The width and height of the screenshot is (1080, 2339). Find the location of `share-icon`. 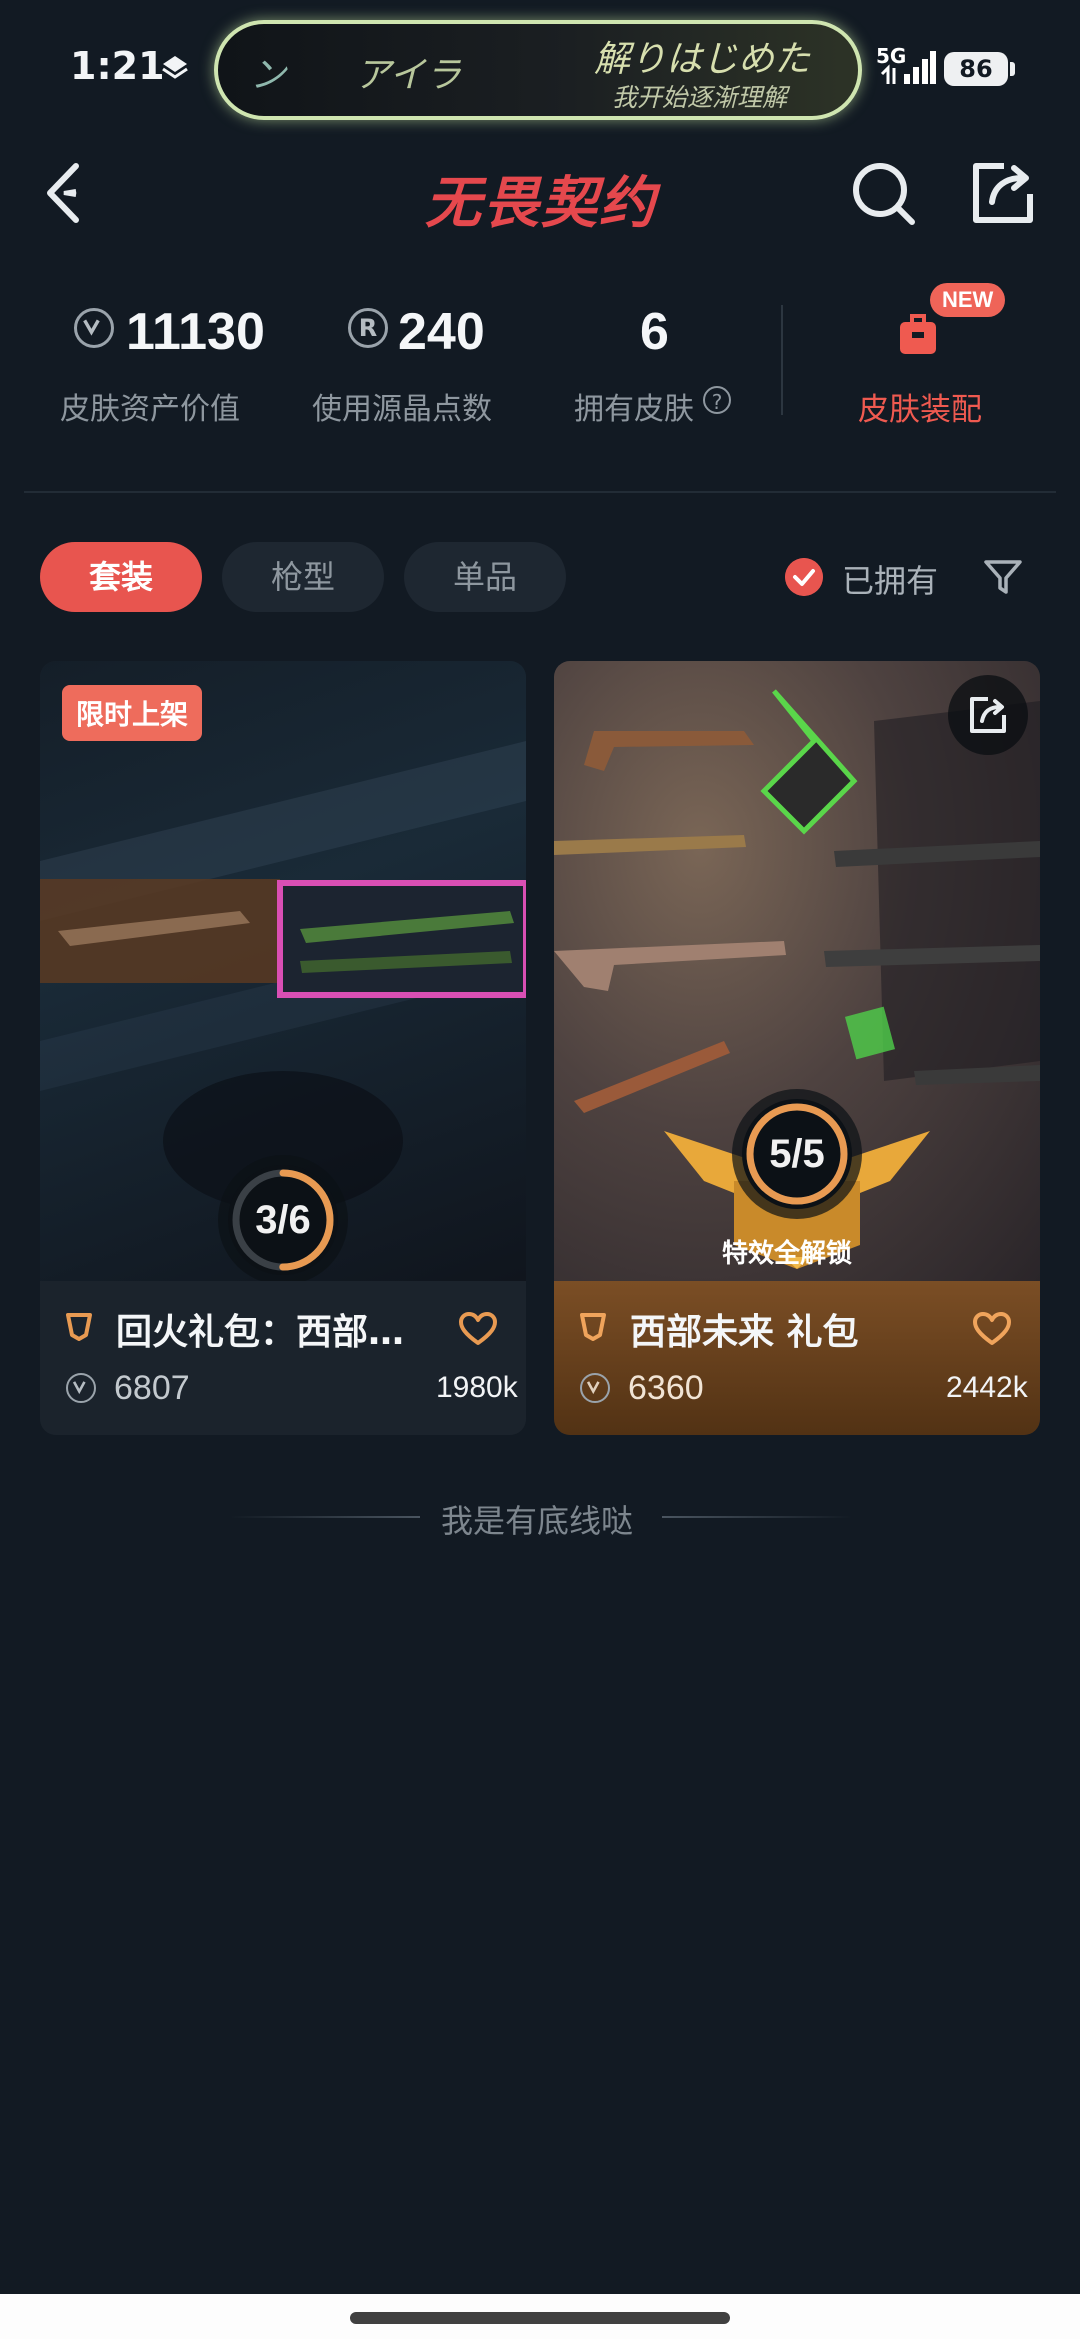

share-icon is located at coordinates (1003, 193).